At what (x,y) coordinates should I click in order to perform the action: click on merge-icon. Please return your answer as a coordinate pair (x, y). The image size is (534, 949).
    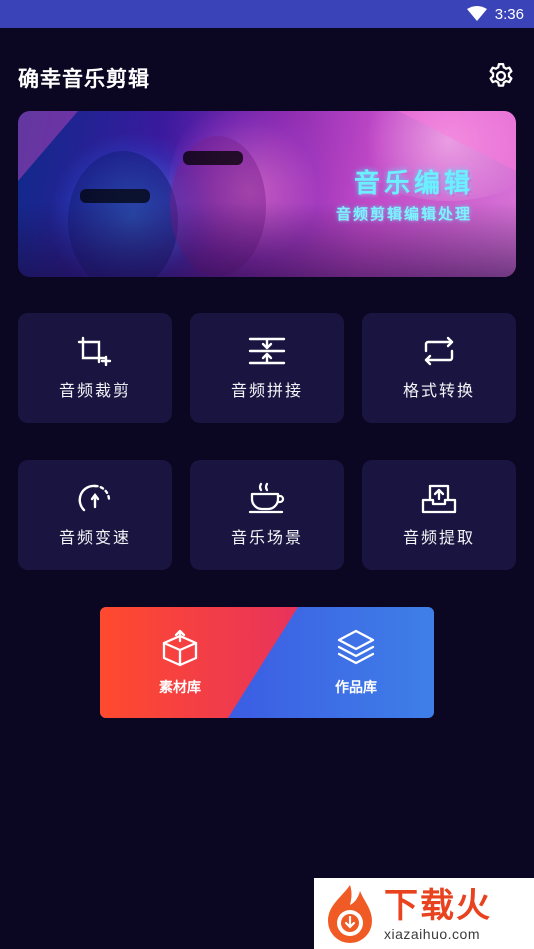
    Looking at the image, I should click on (267, 351).